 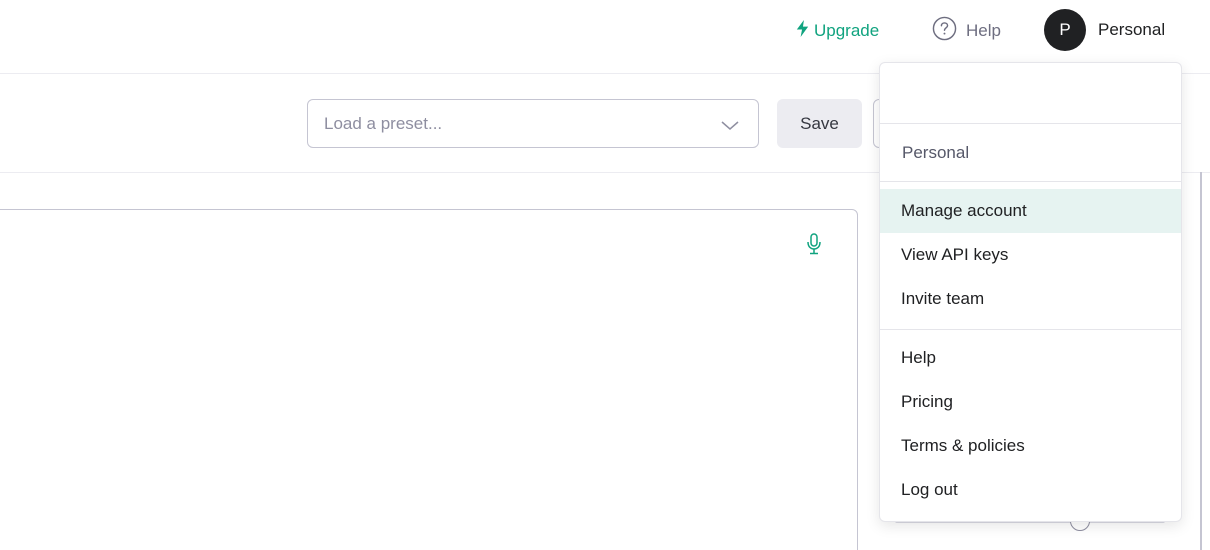 I want to click on help-label: Help, so click(x=983, y=30).